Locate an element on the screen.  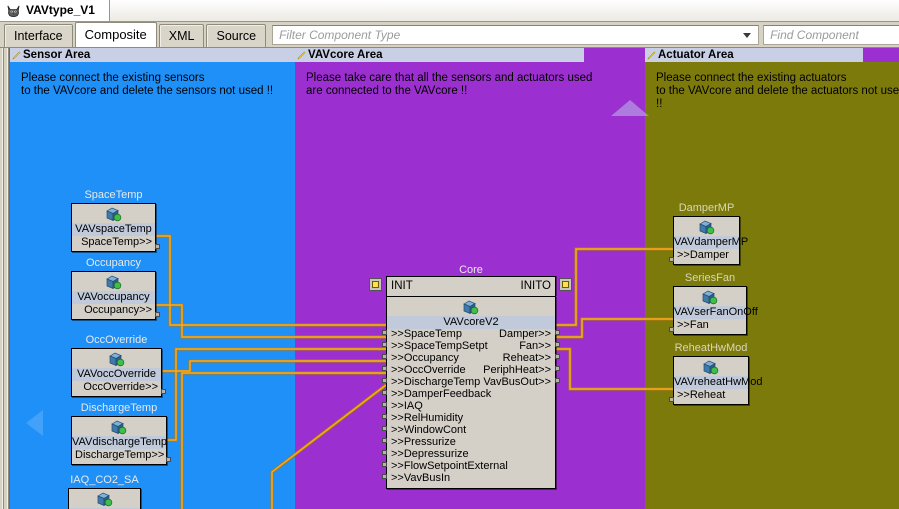
core-in-port: >>VavBusIn is located at coordinates (420, 478).